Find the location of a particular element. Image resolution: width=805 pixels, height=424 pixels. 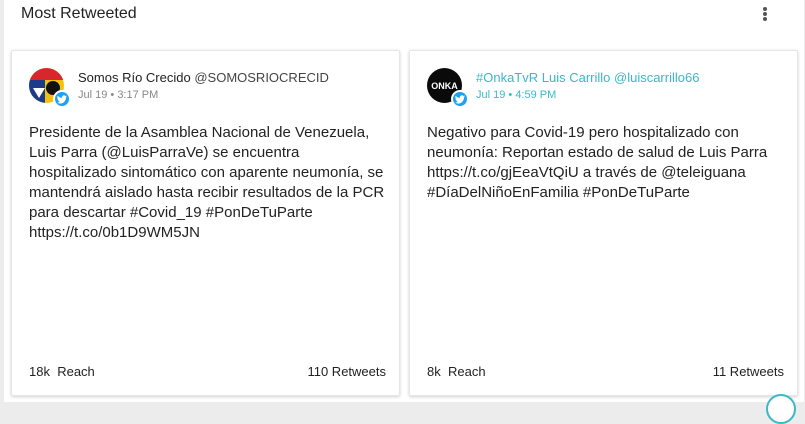

tweet-author: #OnkaTvR Luis Carrillo @luiscarrillo66 is located at coordinates (587, 77).